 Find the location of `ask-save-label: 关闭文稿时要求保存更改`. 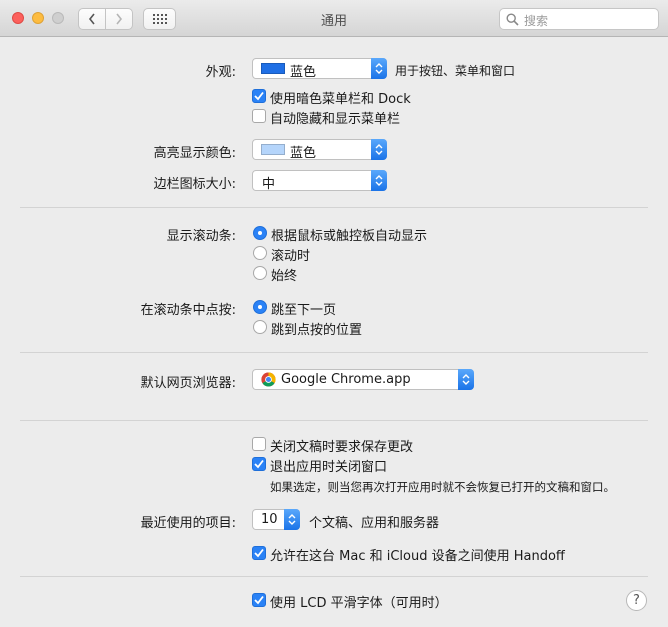

ask-save-label: 关闭文稿时要求保存更改 is located at coordinates (341, 445).